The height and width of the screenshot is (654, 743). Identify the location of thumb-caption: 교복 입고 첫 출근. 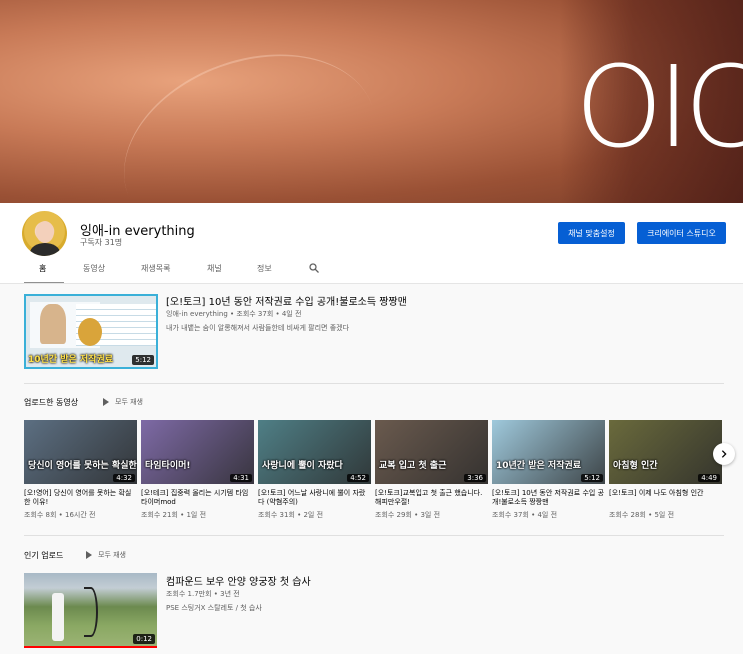
(413, 466).